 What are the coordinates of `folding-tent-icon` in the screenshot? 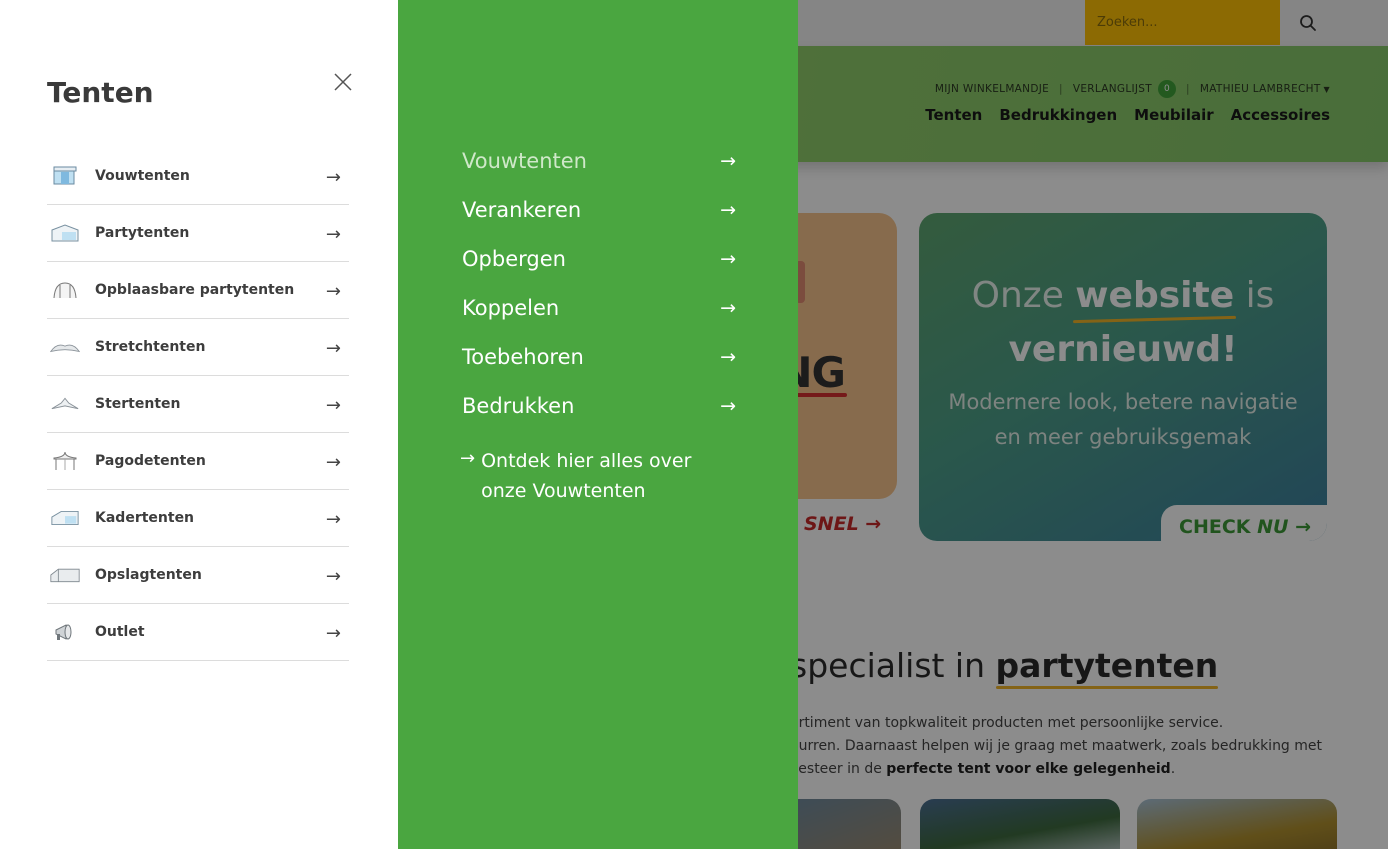 It's located at (65, 176).